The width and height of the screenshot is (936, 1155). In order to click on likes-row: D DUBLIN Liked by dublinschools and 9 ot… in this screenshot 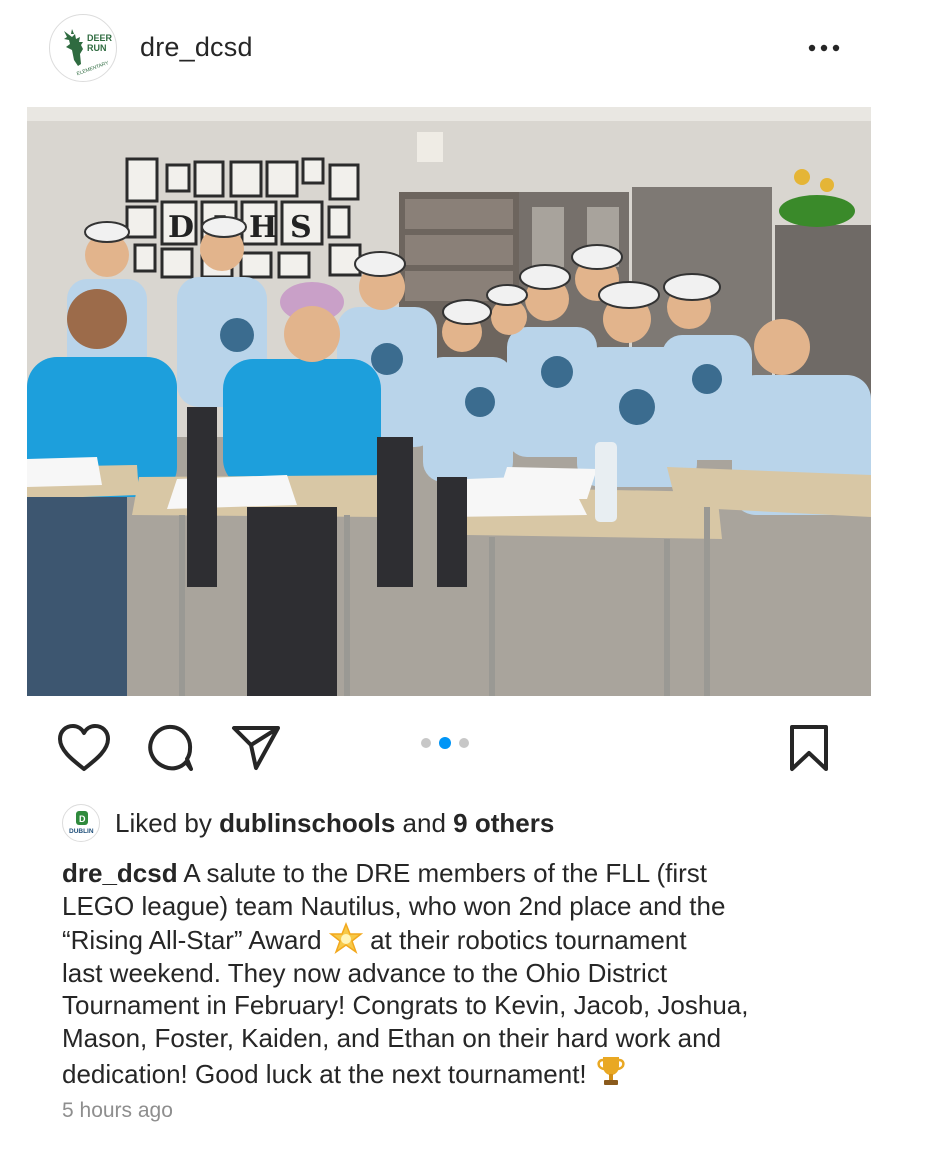, I will do `click(308, 823)`.